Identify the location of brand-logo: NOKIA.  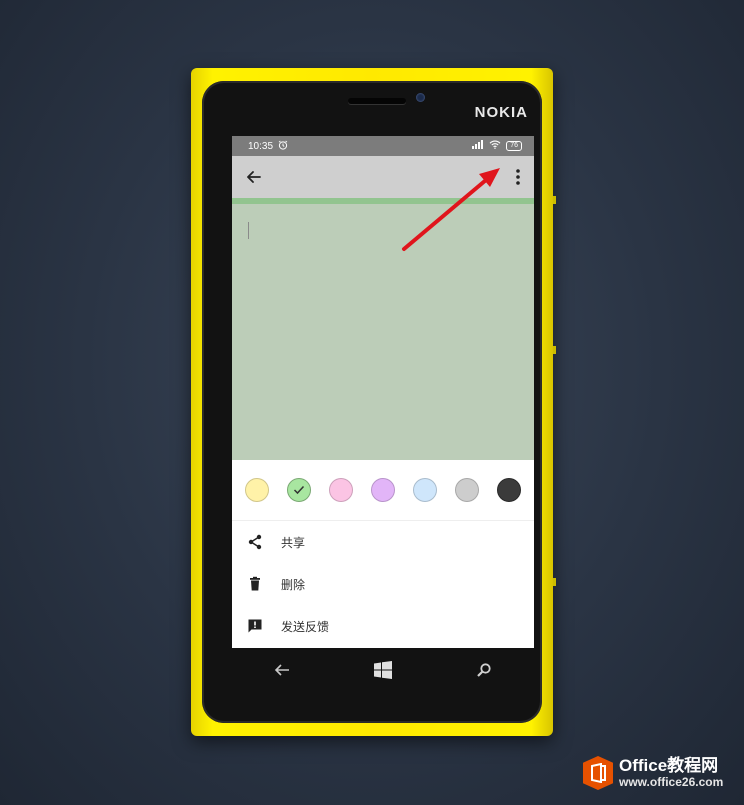
(501, 112).